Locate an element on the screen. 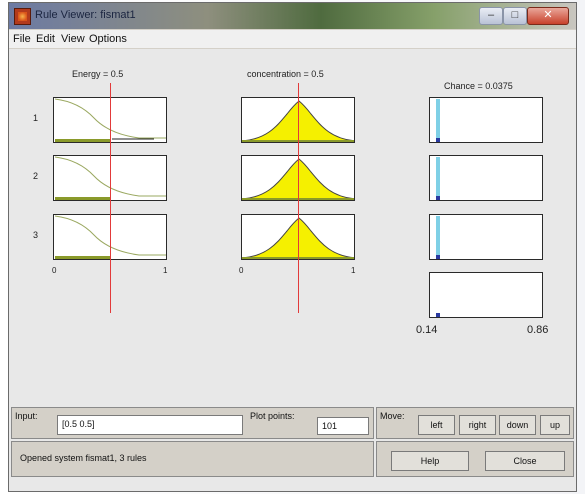 This screenshot has height=494, width=585. input1-label: Energy = 0.5 is located at coordinates (98, 74).